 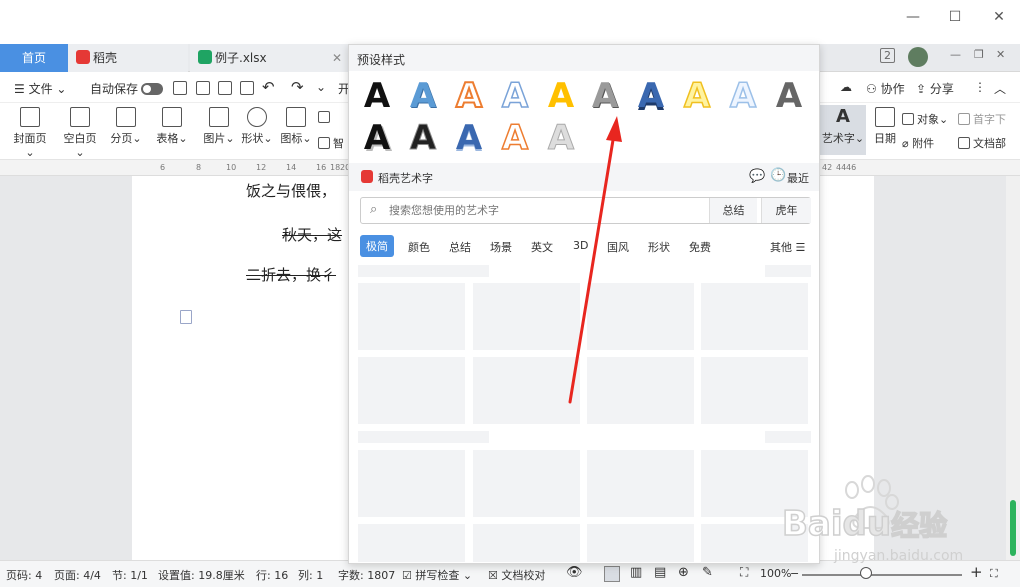 I want to click on icon-button: 图标⌄, so click(x=296, y=126).